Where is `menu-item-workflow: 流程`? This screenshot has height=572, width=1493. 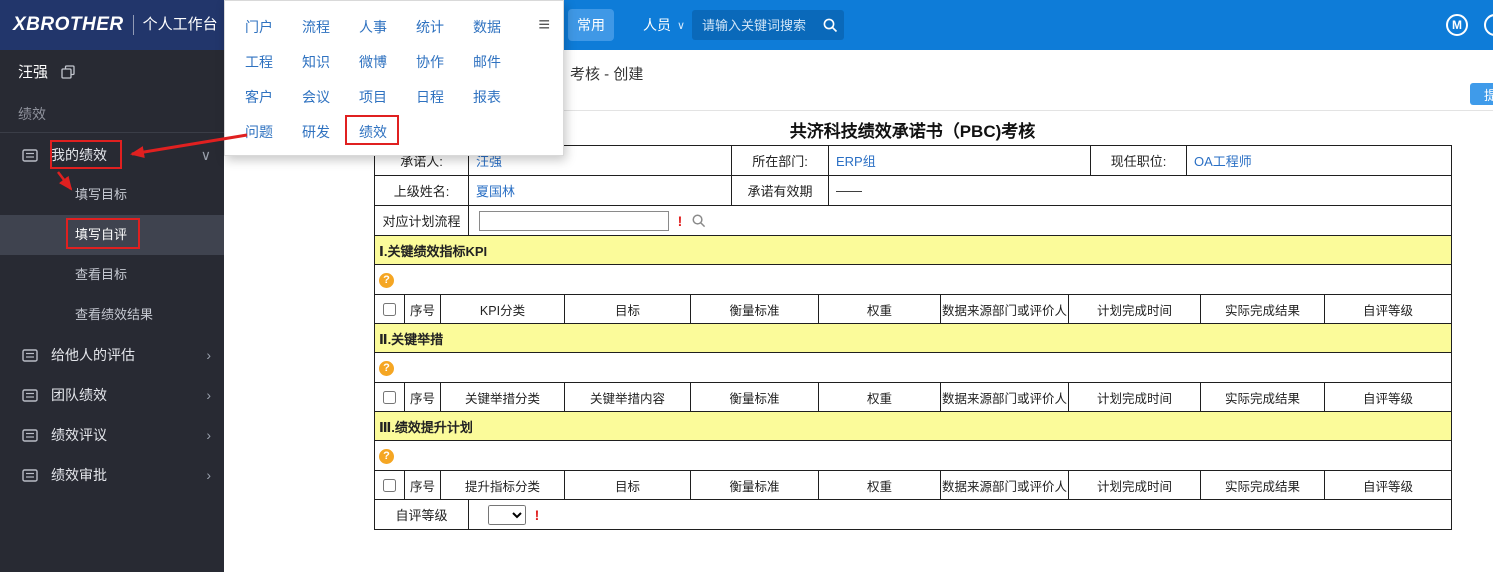
menu-item-workflow: 流程 is located at coordinates (330, 27).